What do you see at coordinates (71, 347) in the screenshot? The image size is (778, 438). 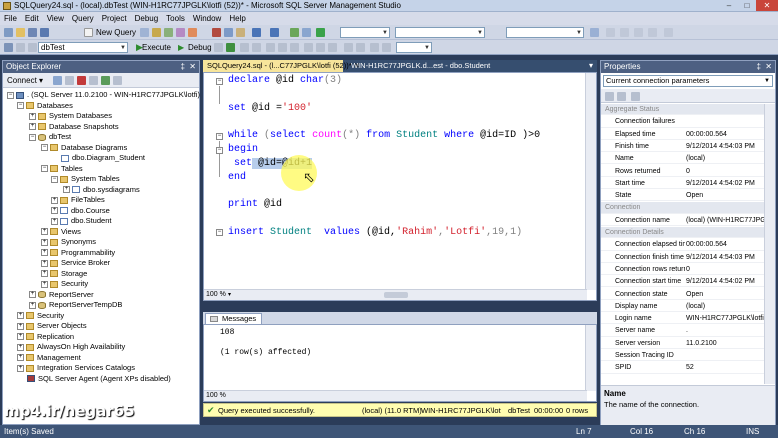 I see `tree-node-alwayson: + AlwaysOn High Availability` at bounding box center [71, 347].